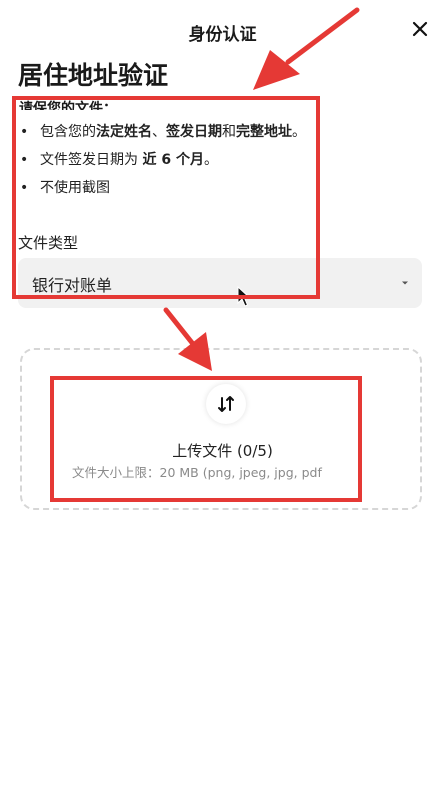 This screenshot has width=445, height=800. I want to click on header: 身份认证, so click(222, 32).